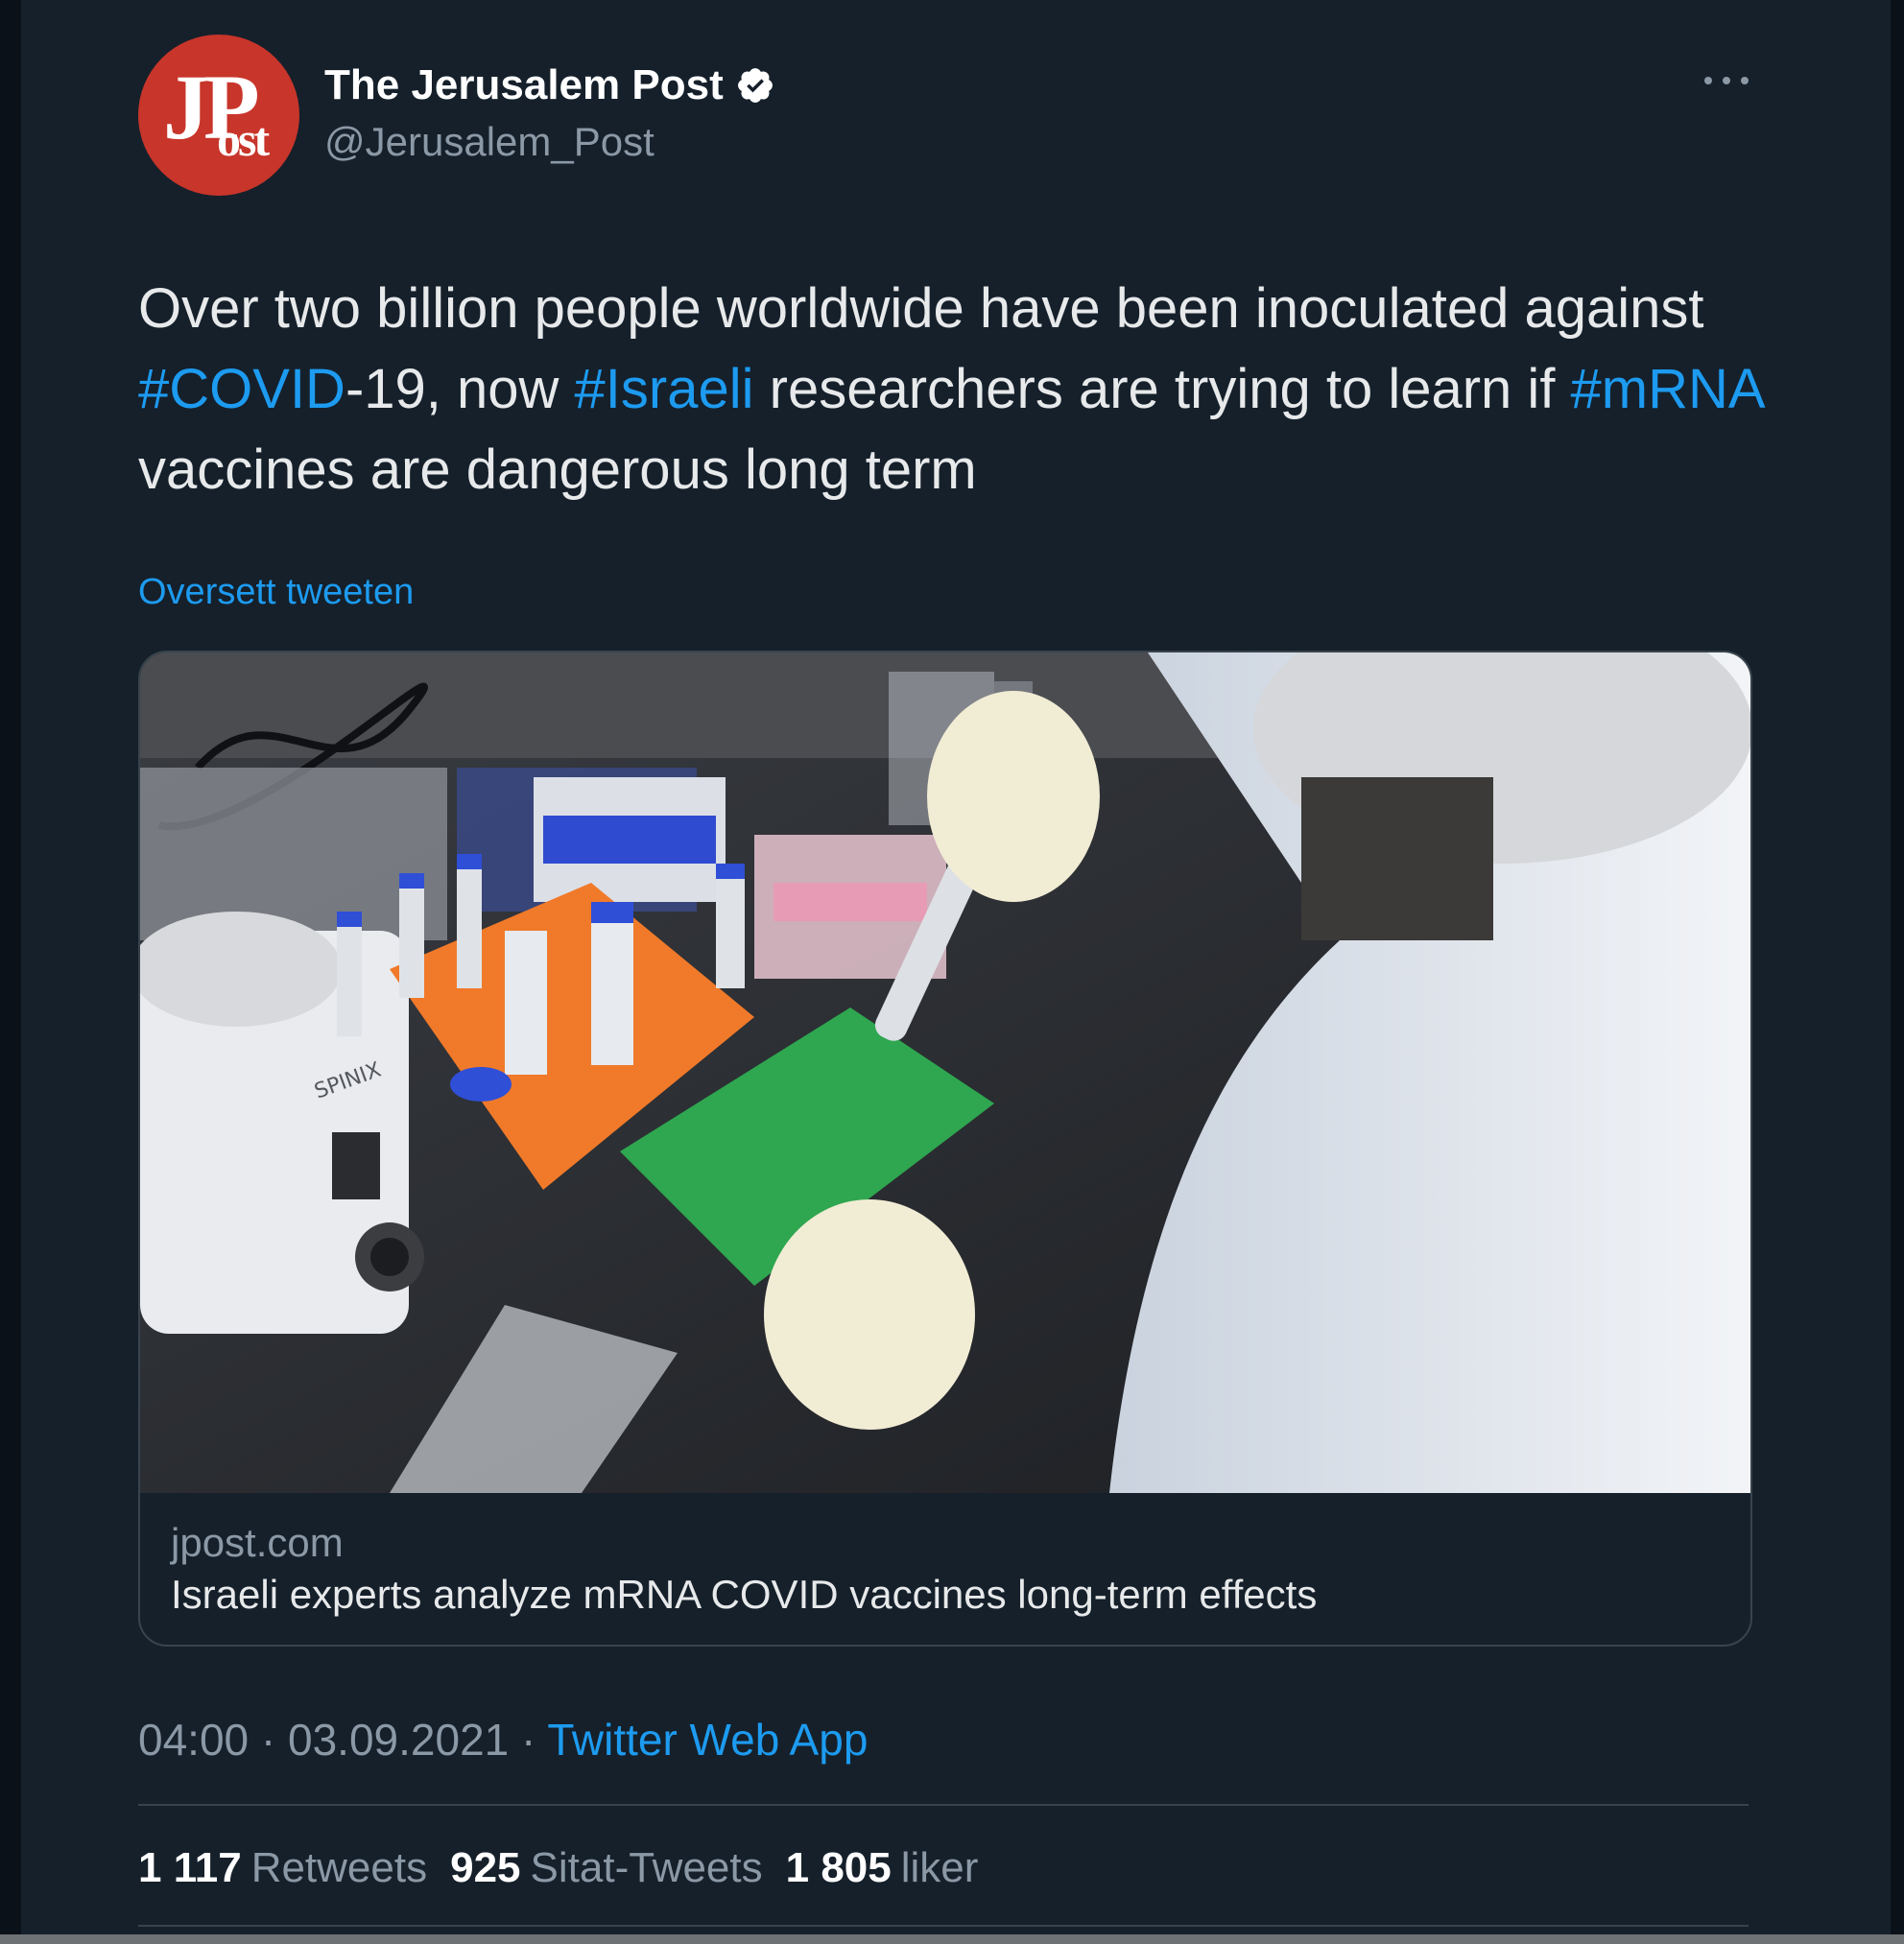  What do you see at coordinates (952, 1939) in the screenshot?
I see `bottom-strip` at bounding box center [952, 1939].